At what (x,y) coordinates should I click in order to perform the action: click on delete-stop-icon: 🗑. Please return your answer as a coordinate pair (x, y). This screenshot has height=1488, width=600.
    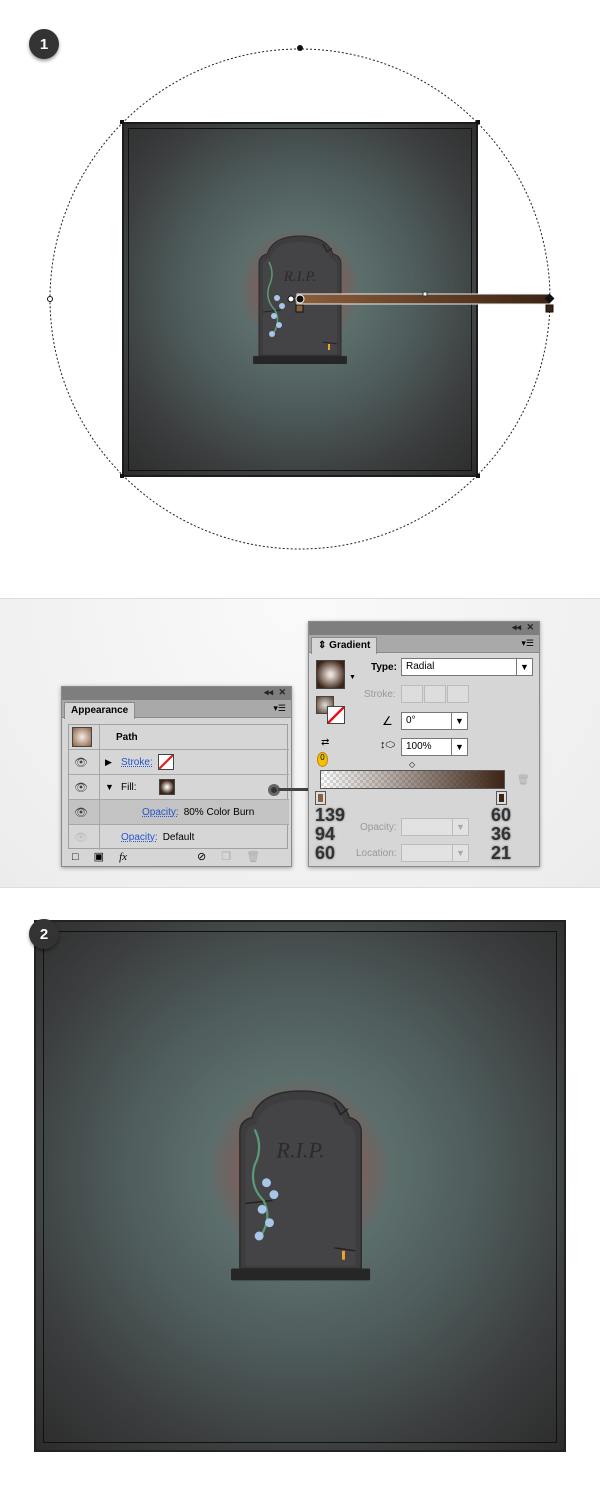
    Looking at the image, I should click on (523, 780).